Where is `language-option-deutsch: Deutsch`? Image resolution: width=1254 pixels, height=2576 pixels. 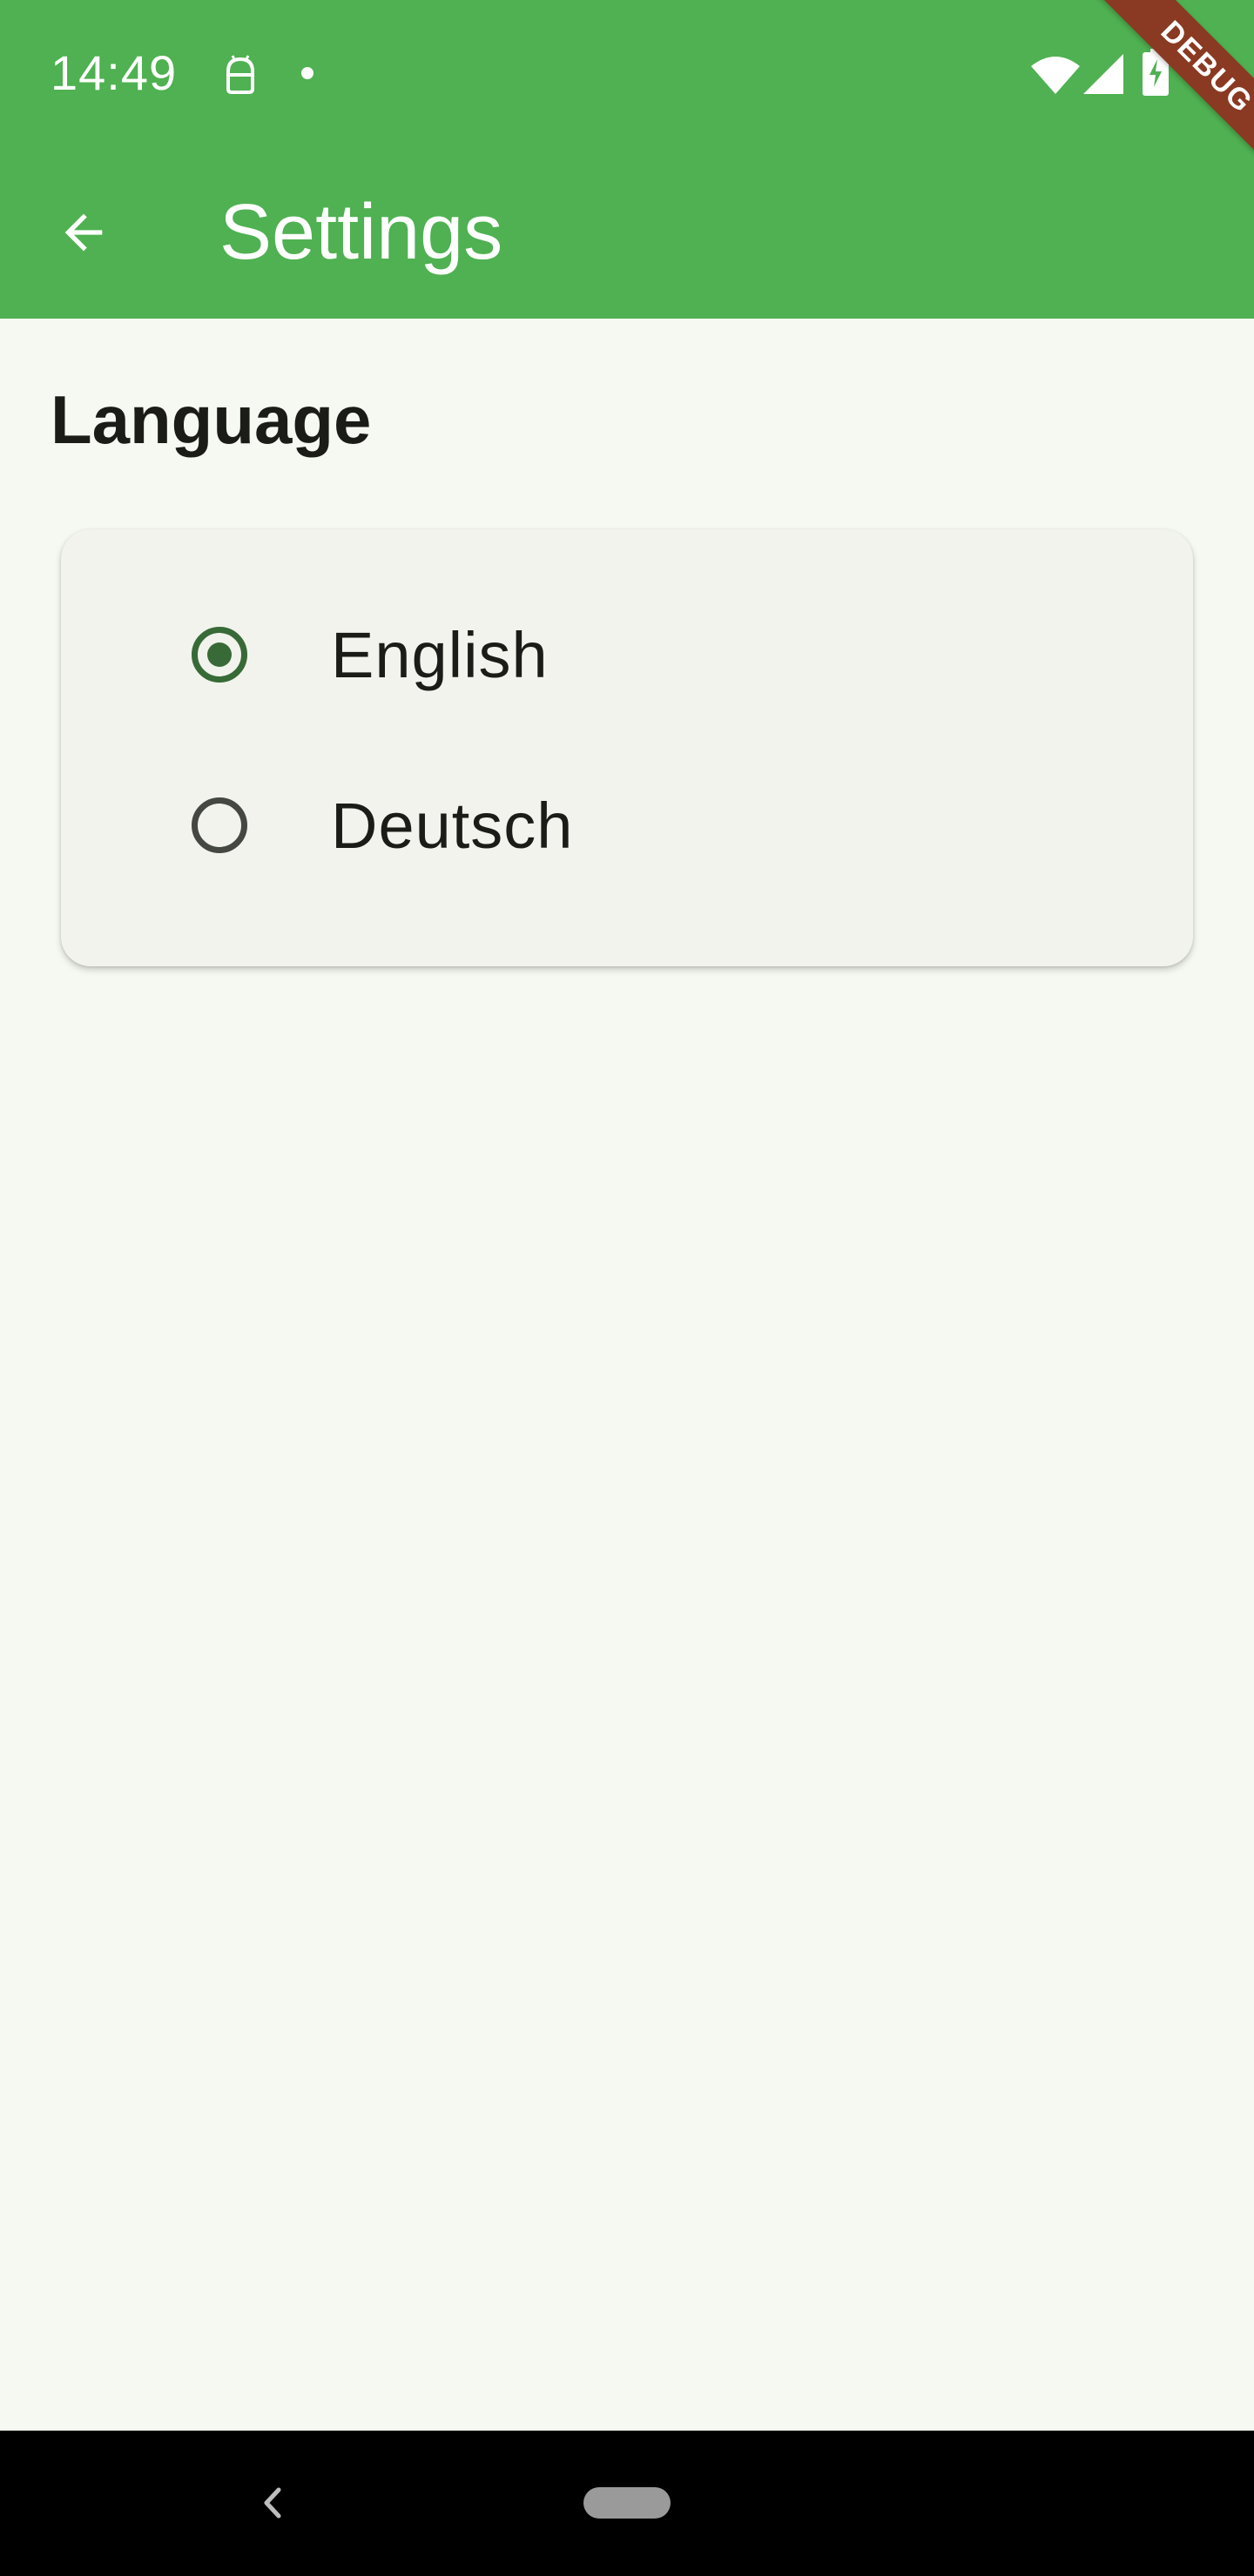 language-option-deutsch: Deutsch is located at coordinates (627, 824).